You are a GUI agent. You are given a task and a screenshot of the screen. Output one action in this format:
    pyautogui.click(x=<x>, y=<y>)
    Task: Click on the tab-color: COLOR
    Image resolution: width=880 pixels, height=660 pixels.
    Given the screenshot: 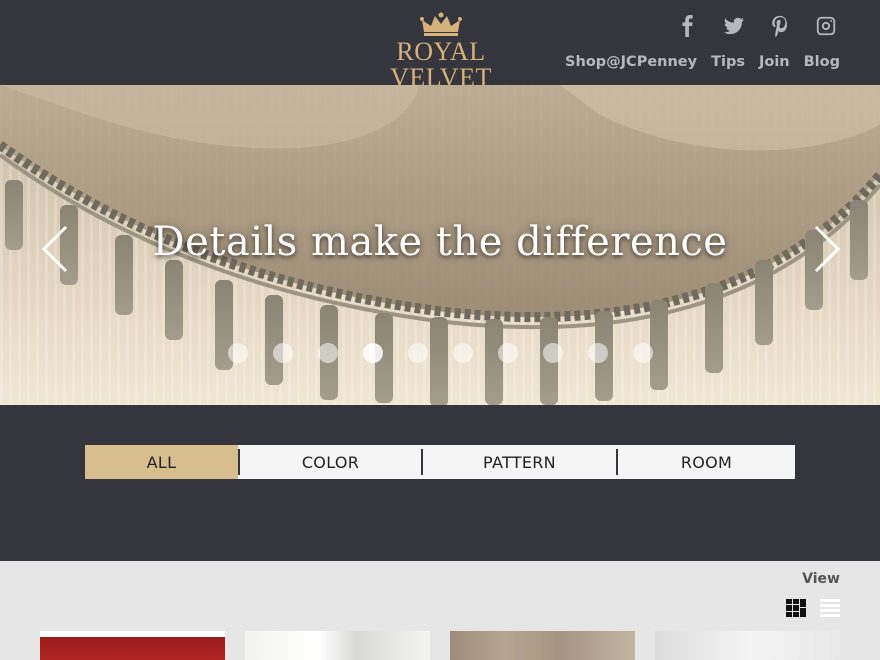 What is the action you would take?
    pyautogui.click(x=330, y=462)
    